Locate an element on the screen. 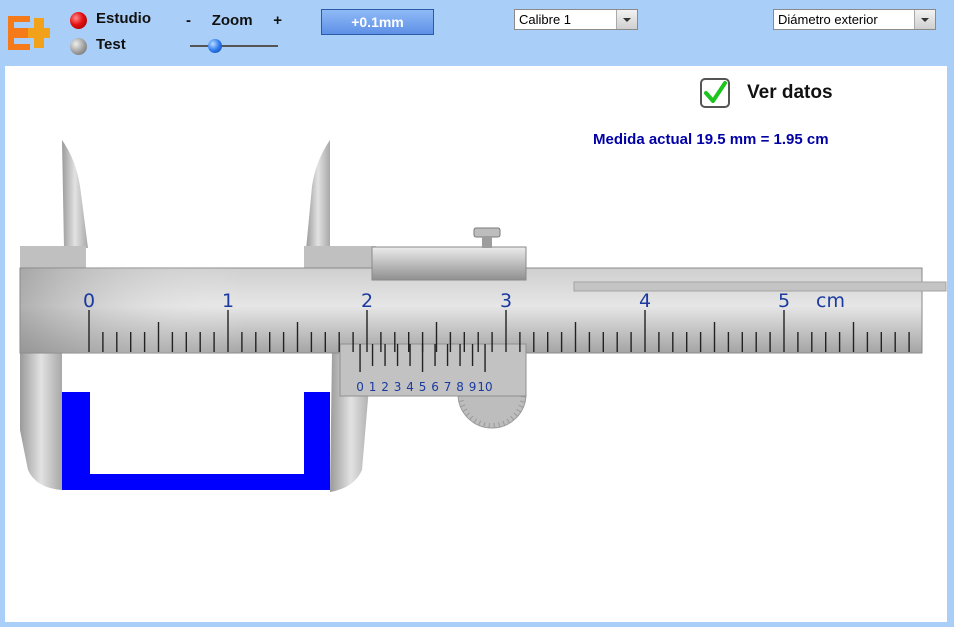 The image size is (954, 627). main-scale-label: 5 is located at coordinates (784, 301).